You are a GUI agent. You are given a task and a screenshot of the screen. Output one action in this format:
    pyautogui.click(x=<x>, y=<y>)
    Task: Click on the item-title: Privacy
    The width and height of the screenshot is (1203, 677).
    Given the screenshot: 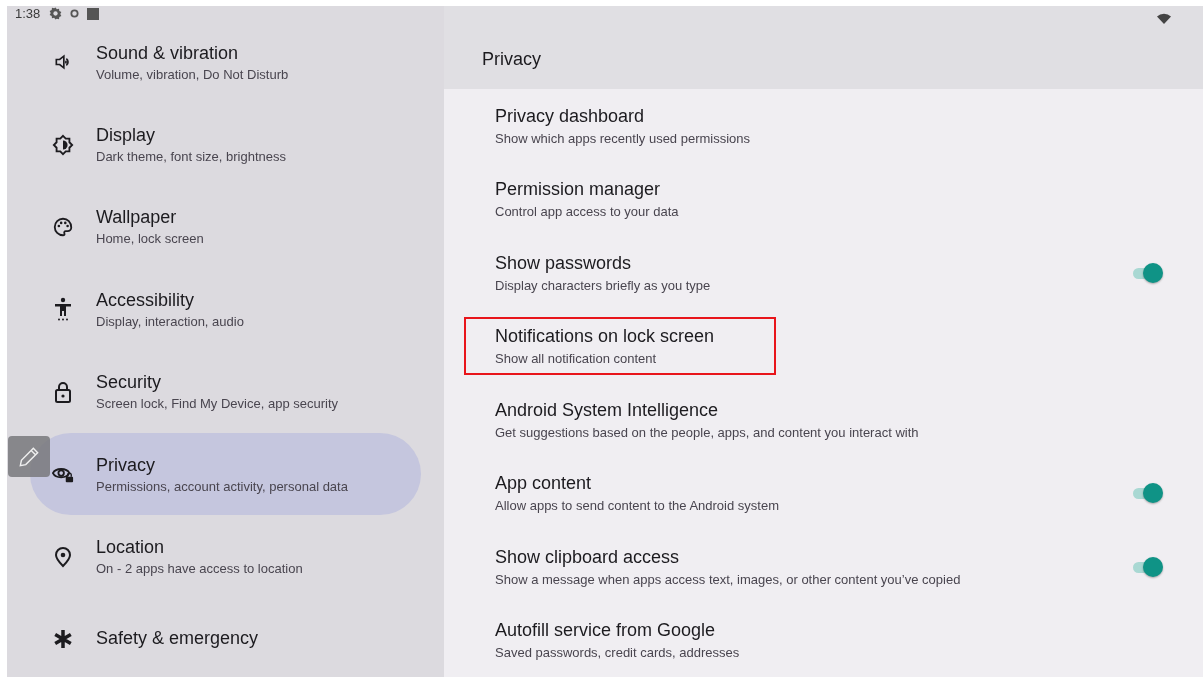 What is the action you would take?
    pyautogui.click(x=126, y=465)
    